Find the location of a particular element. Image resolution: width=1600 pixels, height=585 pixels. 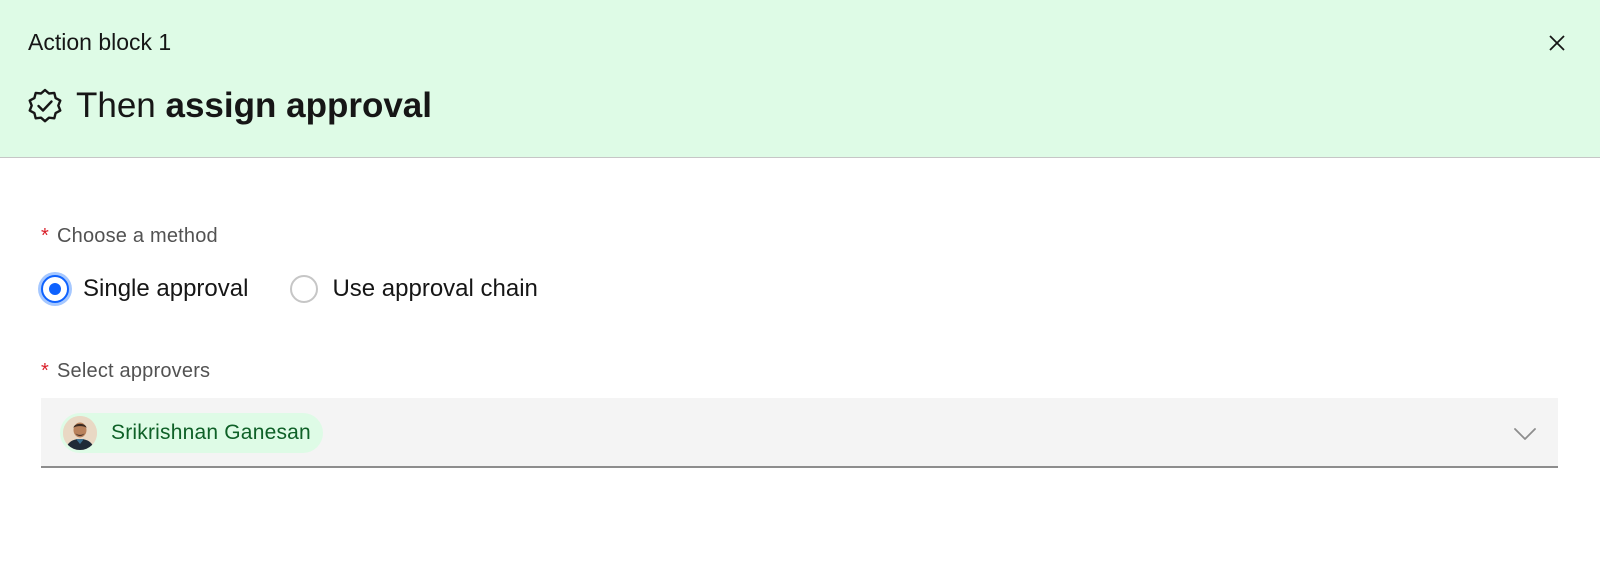

panel-title: Then assign approval is located at coordinates (229, 106).